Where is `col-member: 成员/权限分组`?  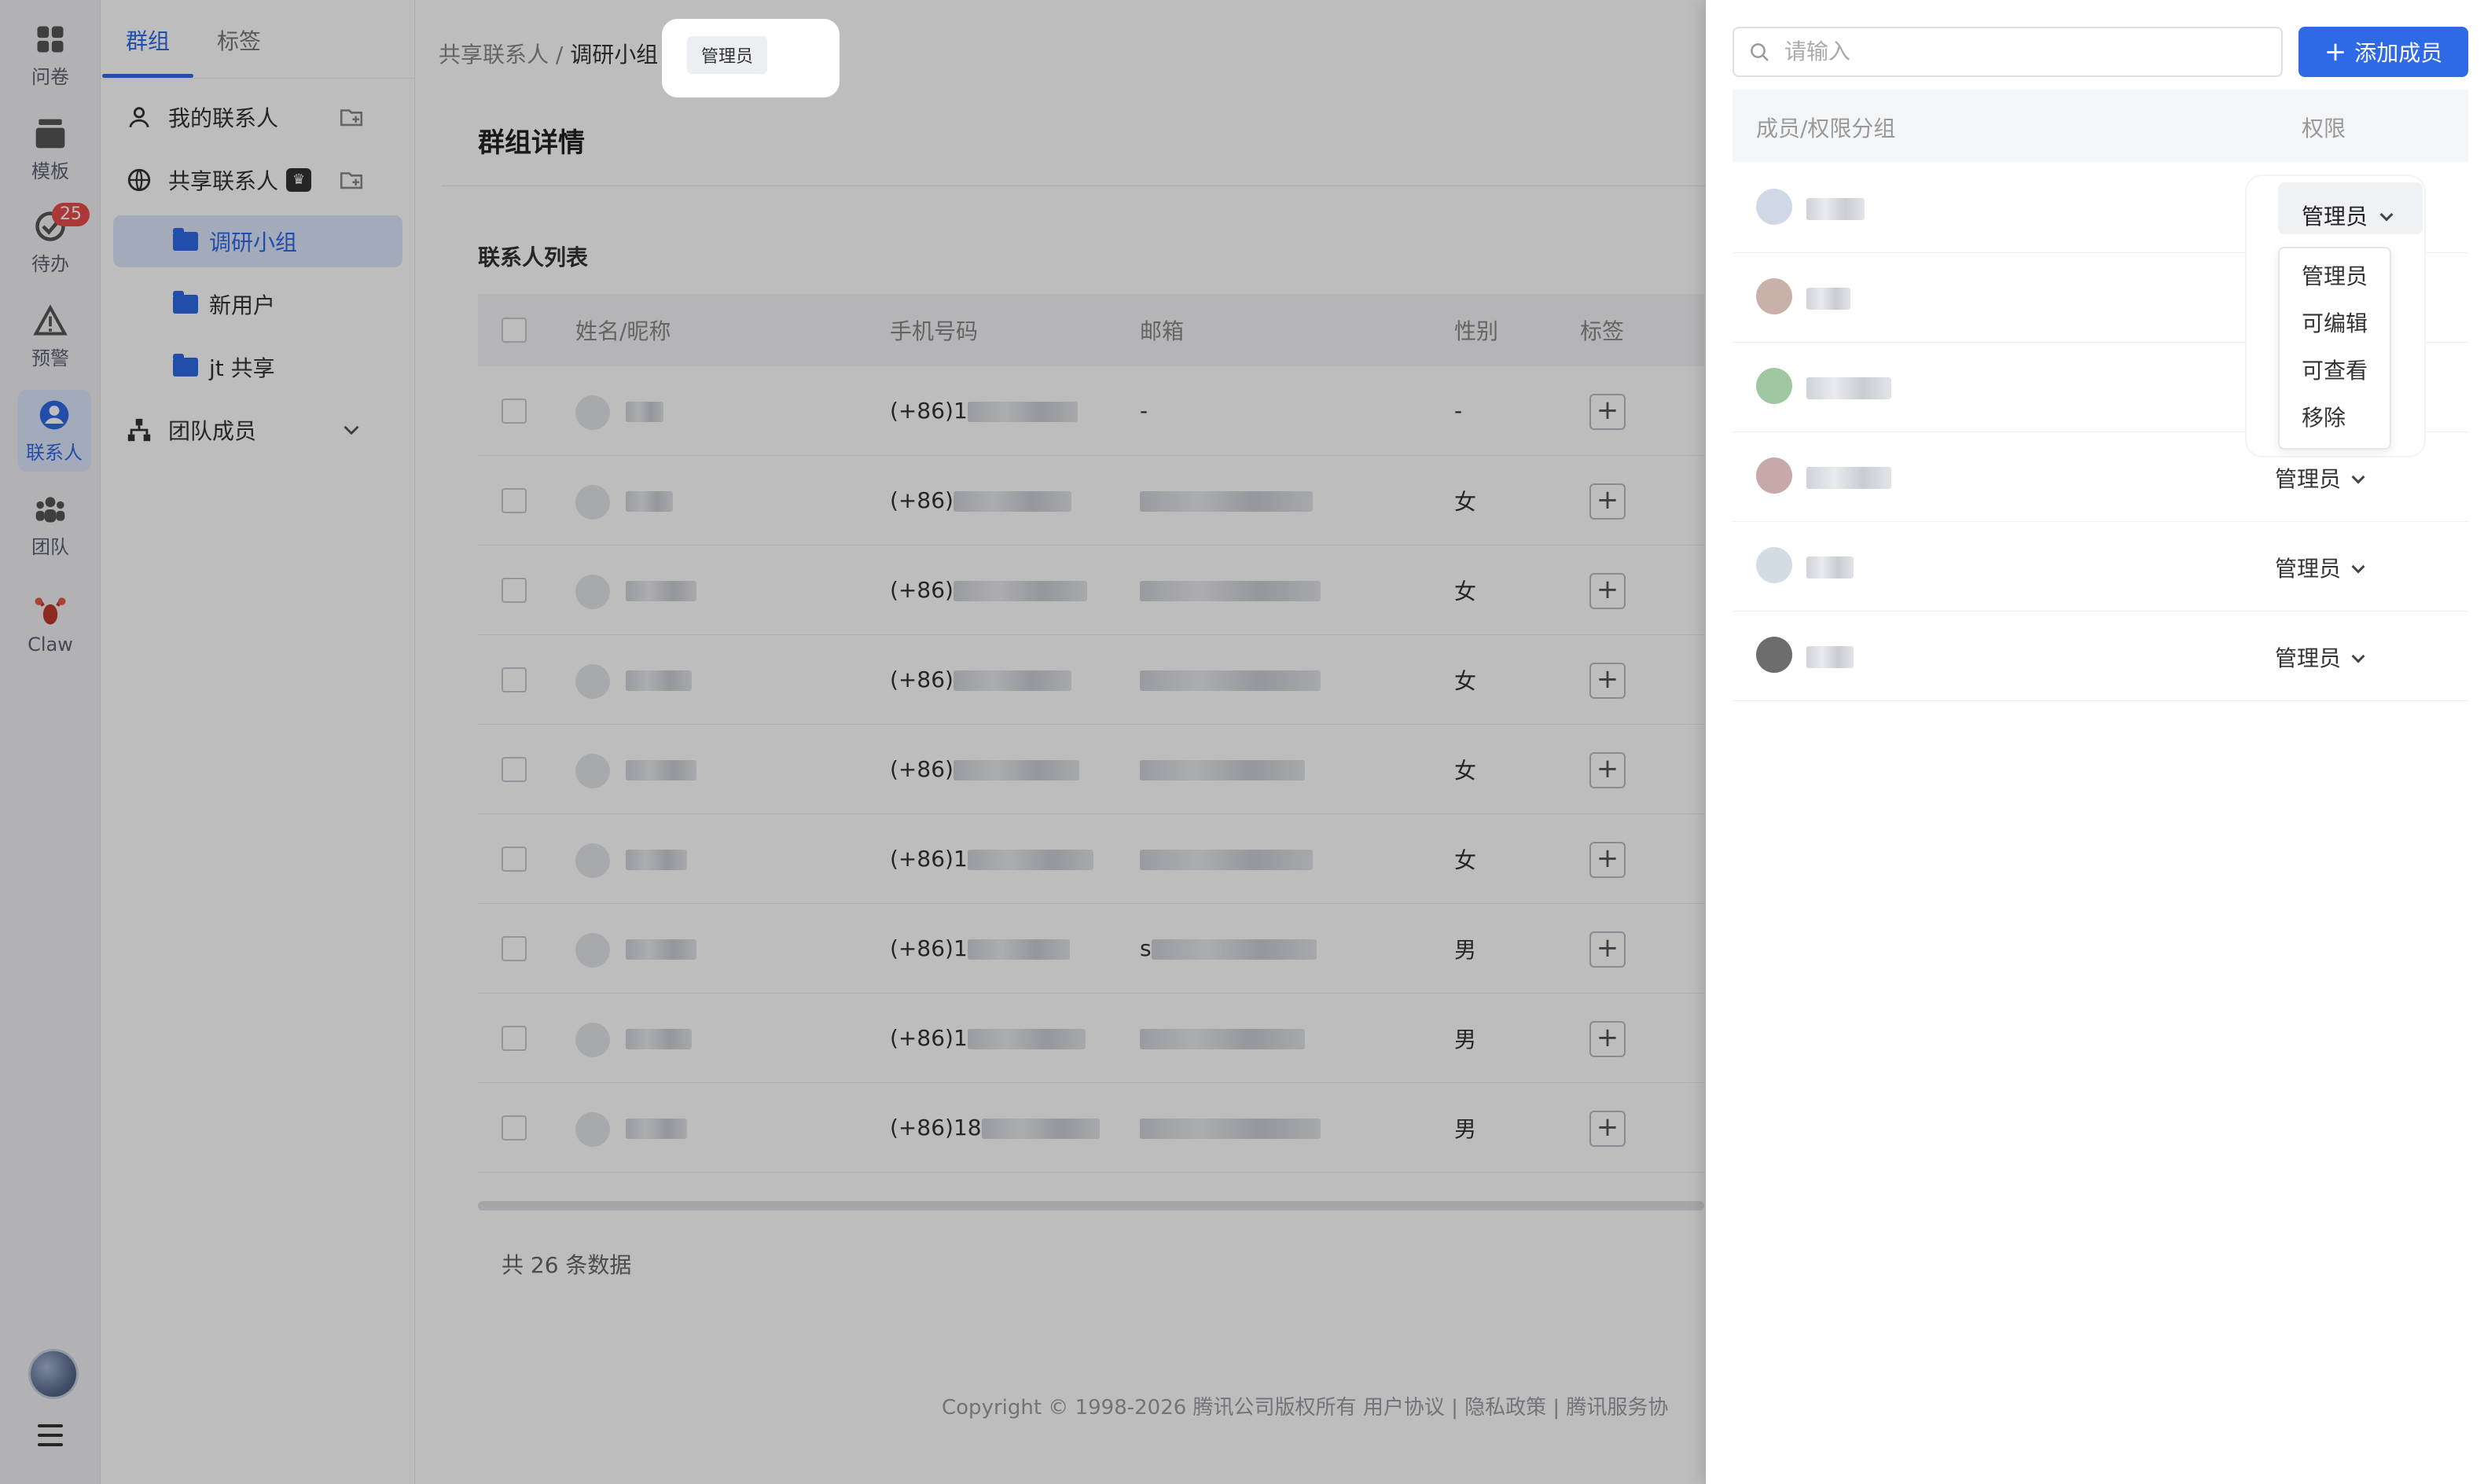 col-member: 成员/权限分组 is located at coordinates (1826, 128).